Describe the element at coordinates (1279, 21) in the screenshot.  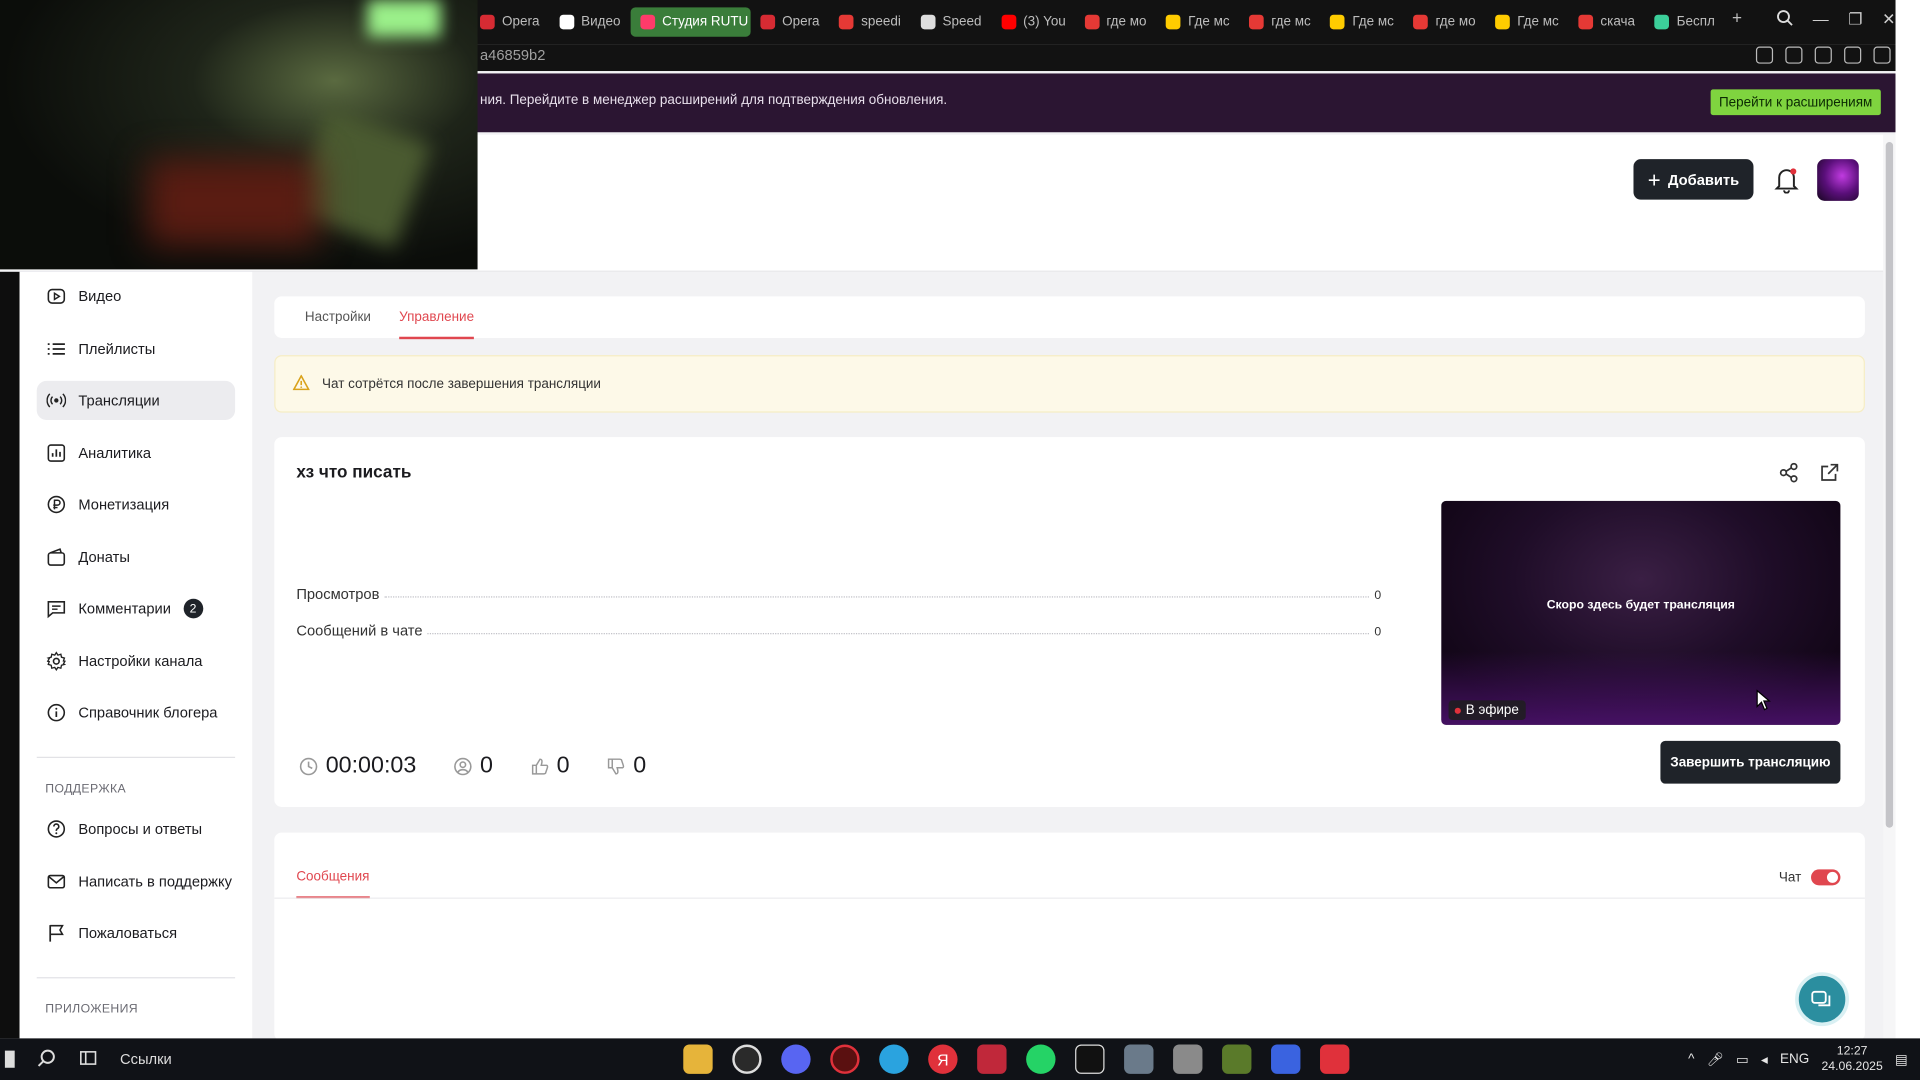
I see `browser-tab: где мс` at that location.